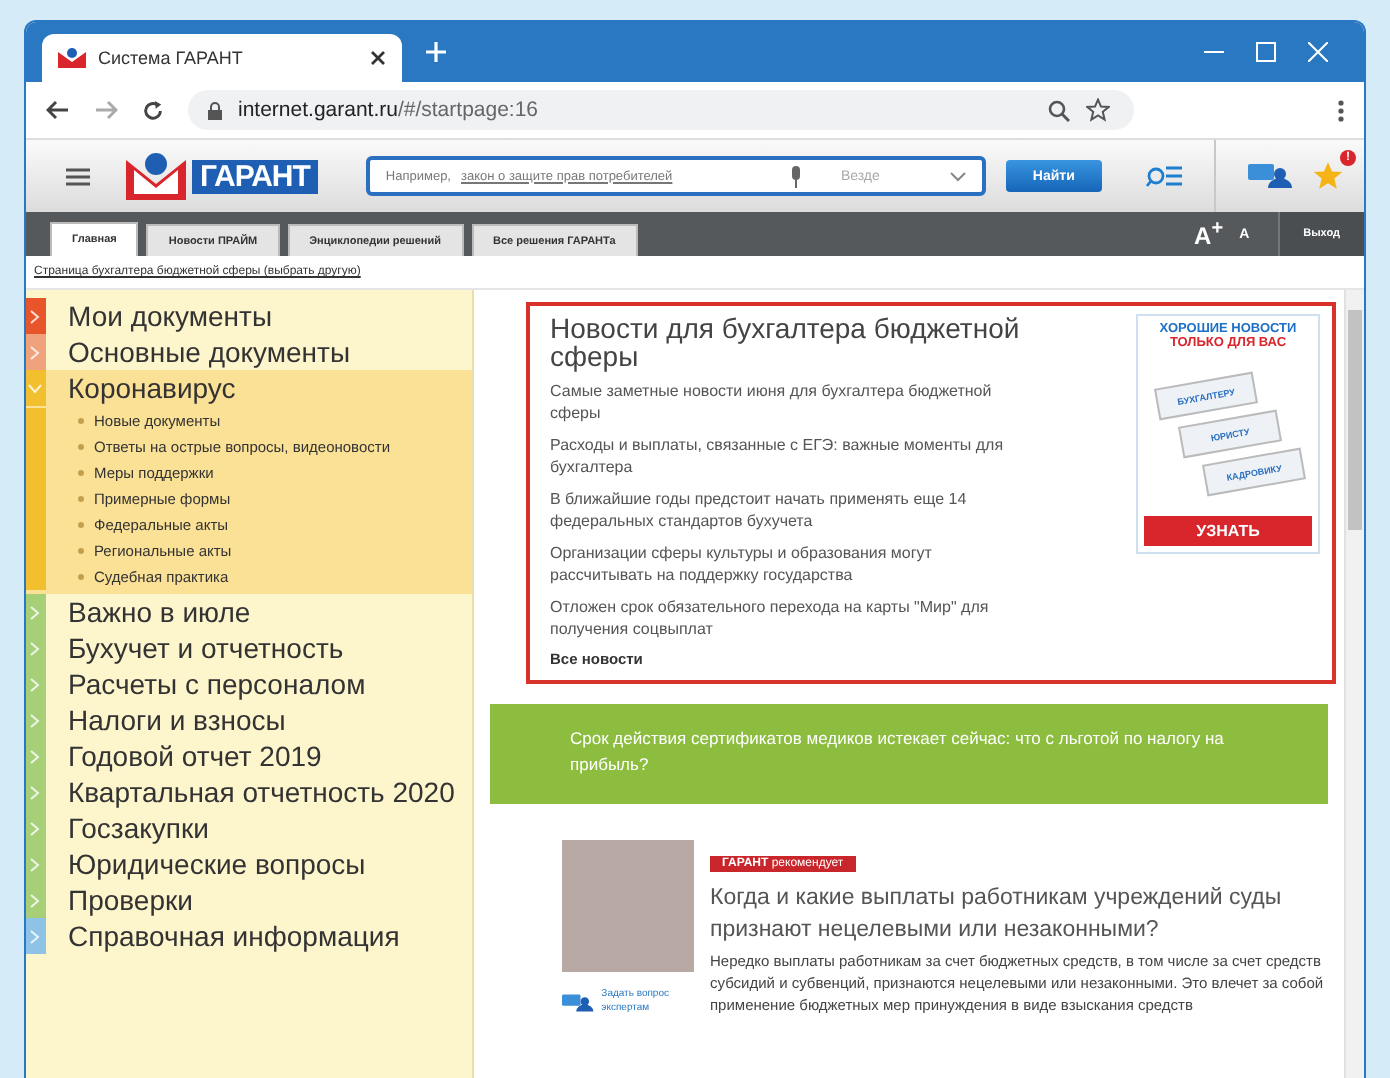  What do you see at coordinates (249, 792) in the screenshot?
I see `sidebar-item: Квартальная отчетность 2020` at bounding box center [249, 792].